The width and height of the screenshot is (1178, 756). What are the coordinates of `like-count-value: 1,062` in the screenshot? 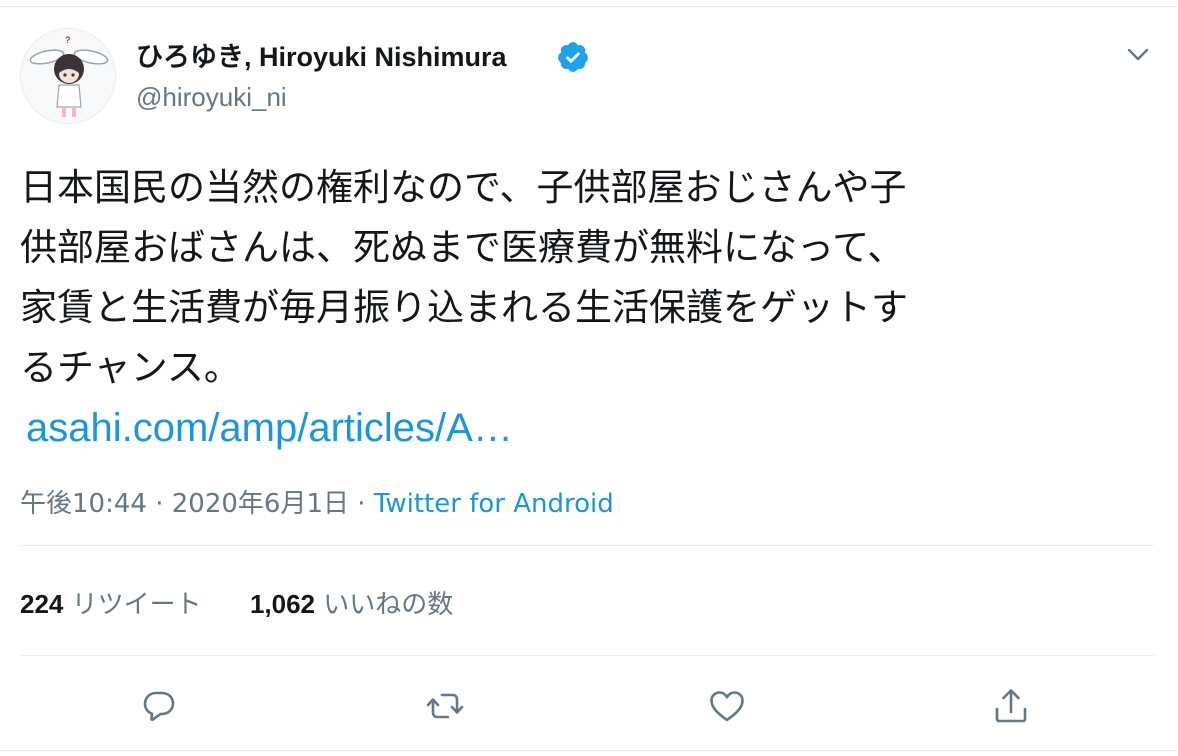 It's located at (282, 604).